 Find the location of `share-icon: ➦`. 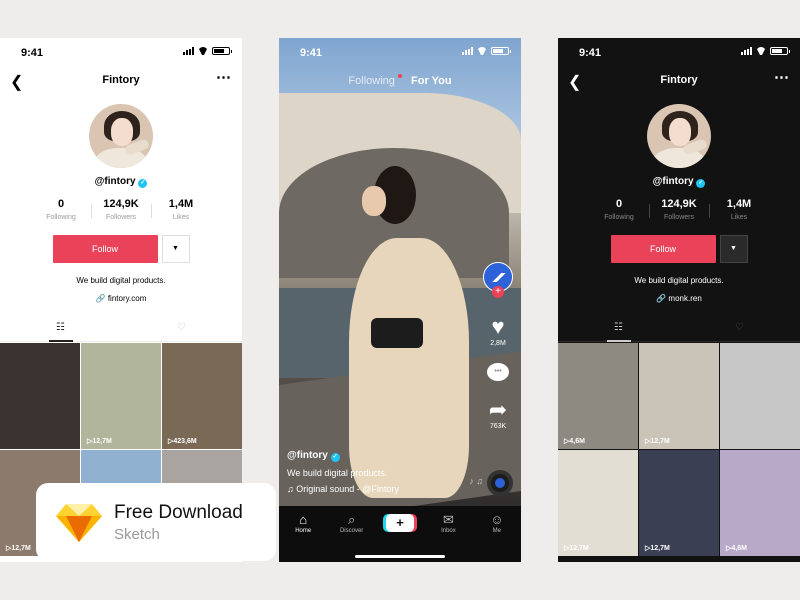

share-icon: ➦ is located at coordinates (498, 410).